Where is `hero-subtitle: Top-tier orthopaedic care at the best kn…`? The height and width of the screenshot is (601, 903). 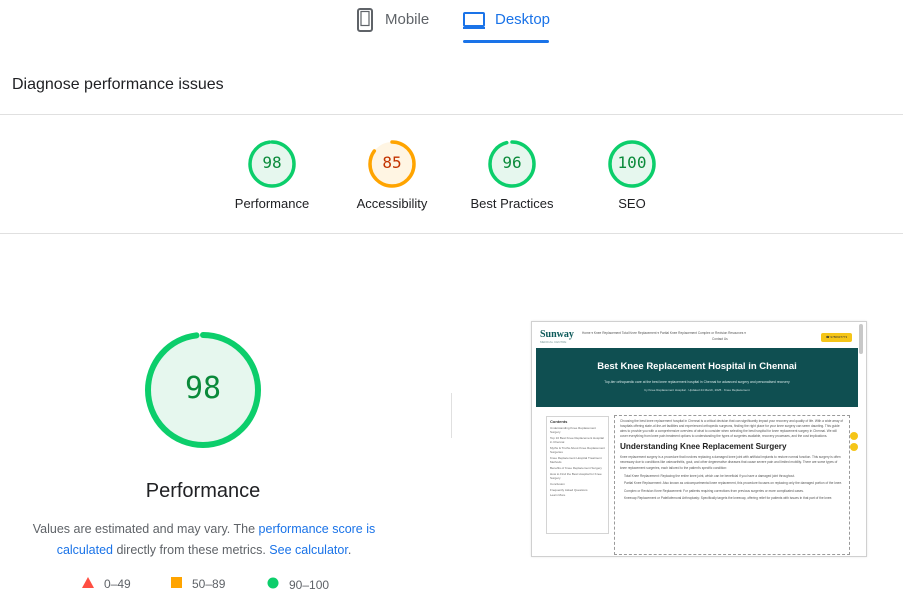 hero-subtitle: Top-tier orthopaedic care at the best kn… is located at coordinates (697, 382).